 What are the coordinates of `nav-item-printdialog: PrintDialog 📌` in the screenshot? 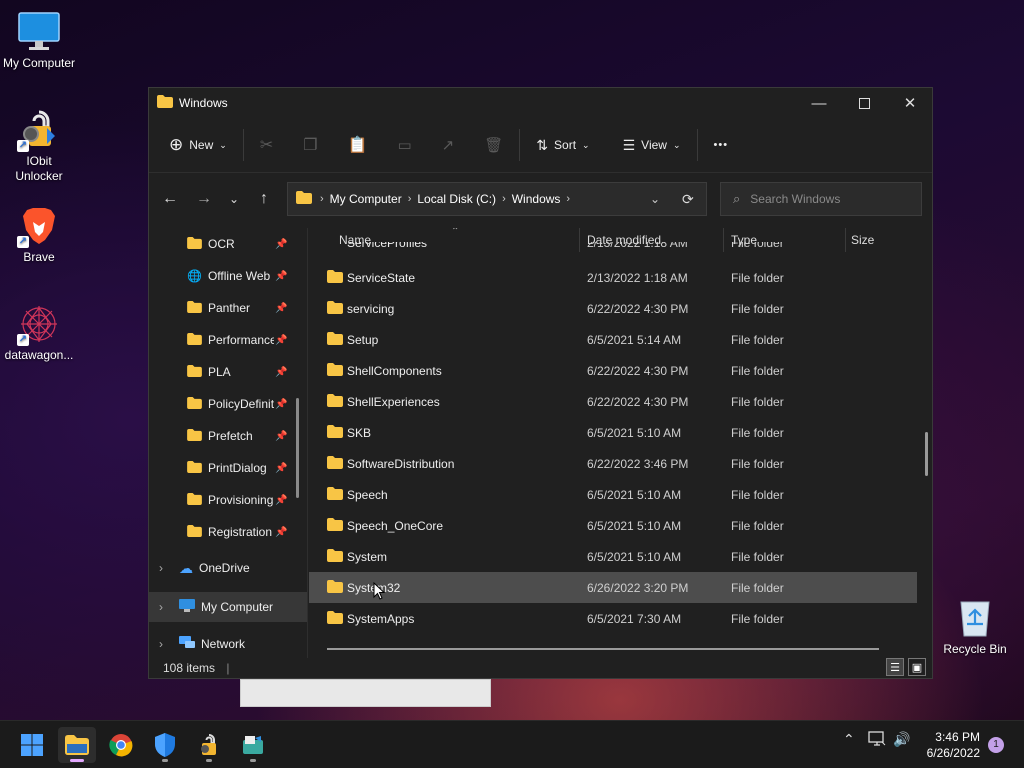 It's located at (228, 468).